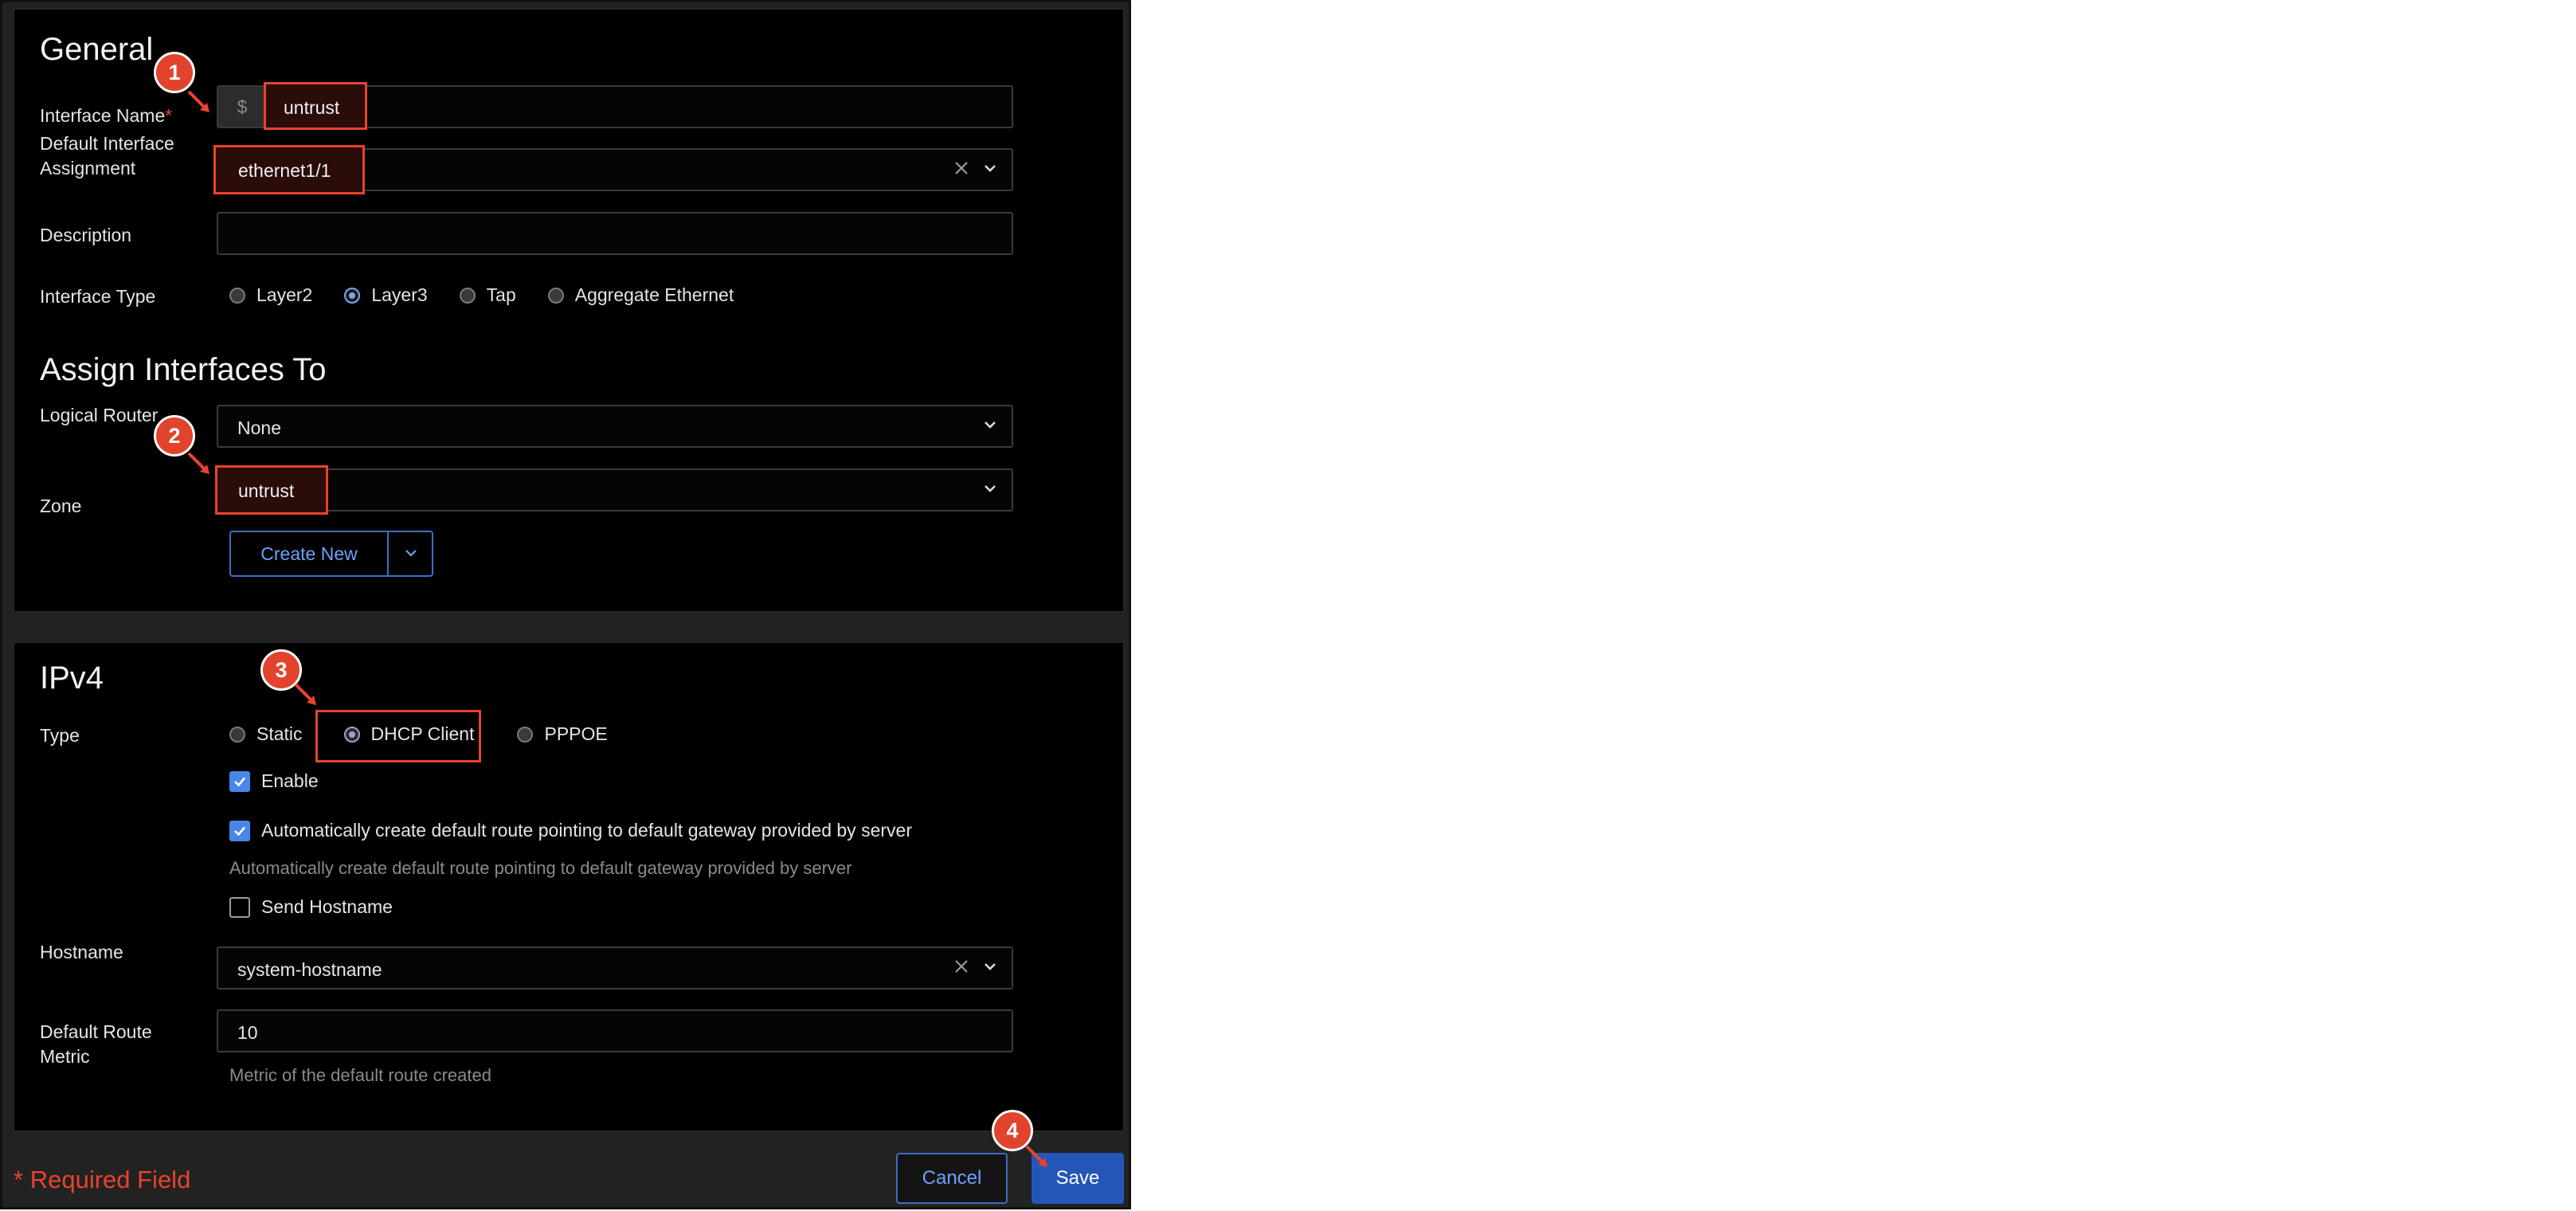 Image resolution: width=2576 pixels, height=1211 pixels. Describe the element at coordinates (615, 489) in the screenshot. I see `zone-select` at that location.